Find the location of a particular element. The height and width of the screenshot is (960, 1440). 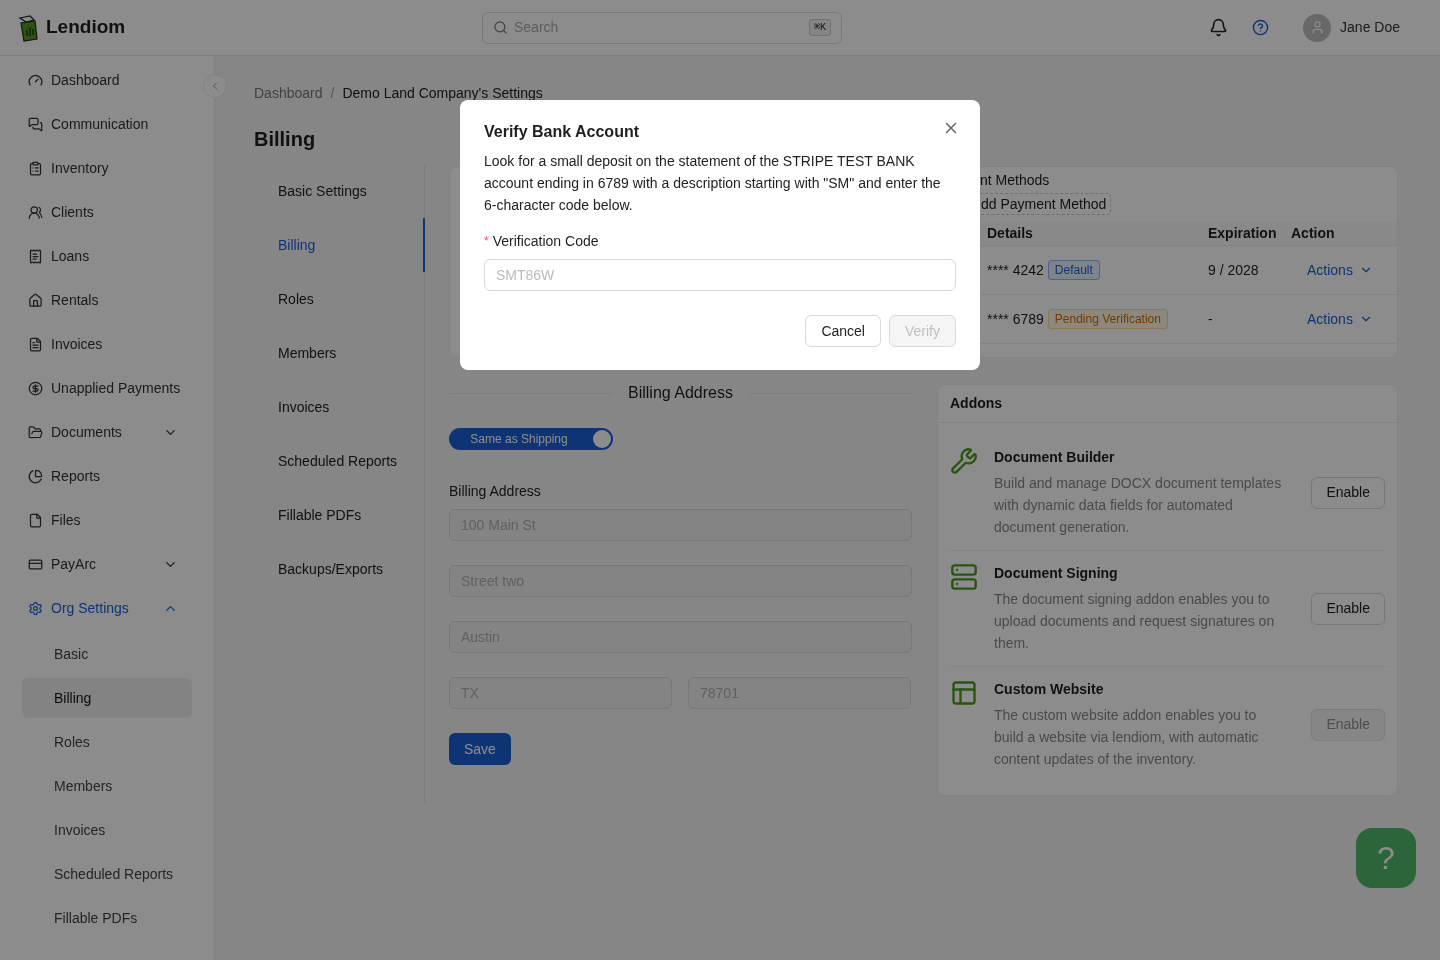

sidebar-subitem: Basic is located at coordinates (107, 654).